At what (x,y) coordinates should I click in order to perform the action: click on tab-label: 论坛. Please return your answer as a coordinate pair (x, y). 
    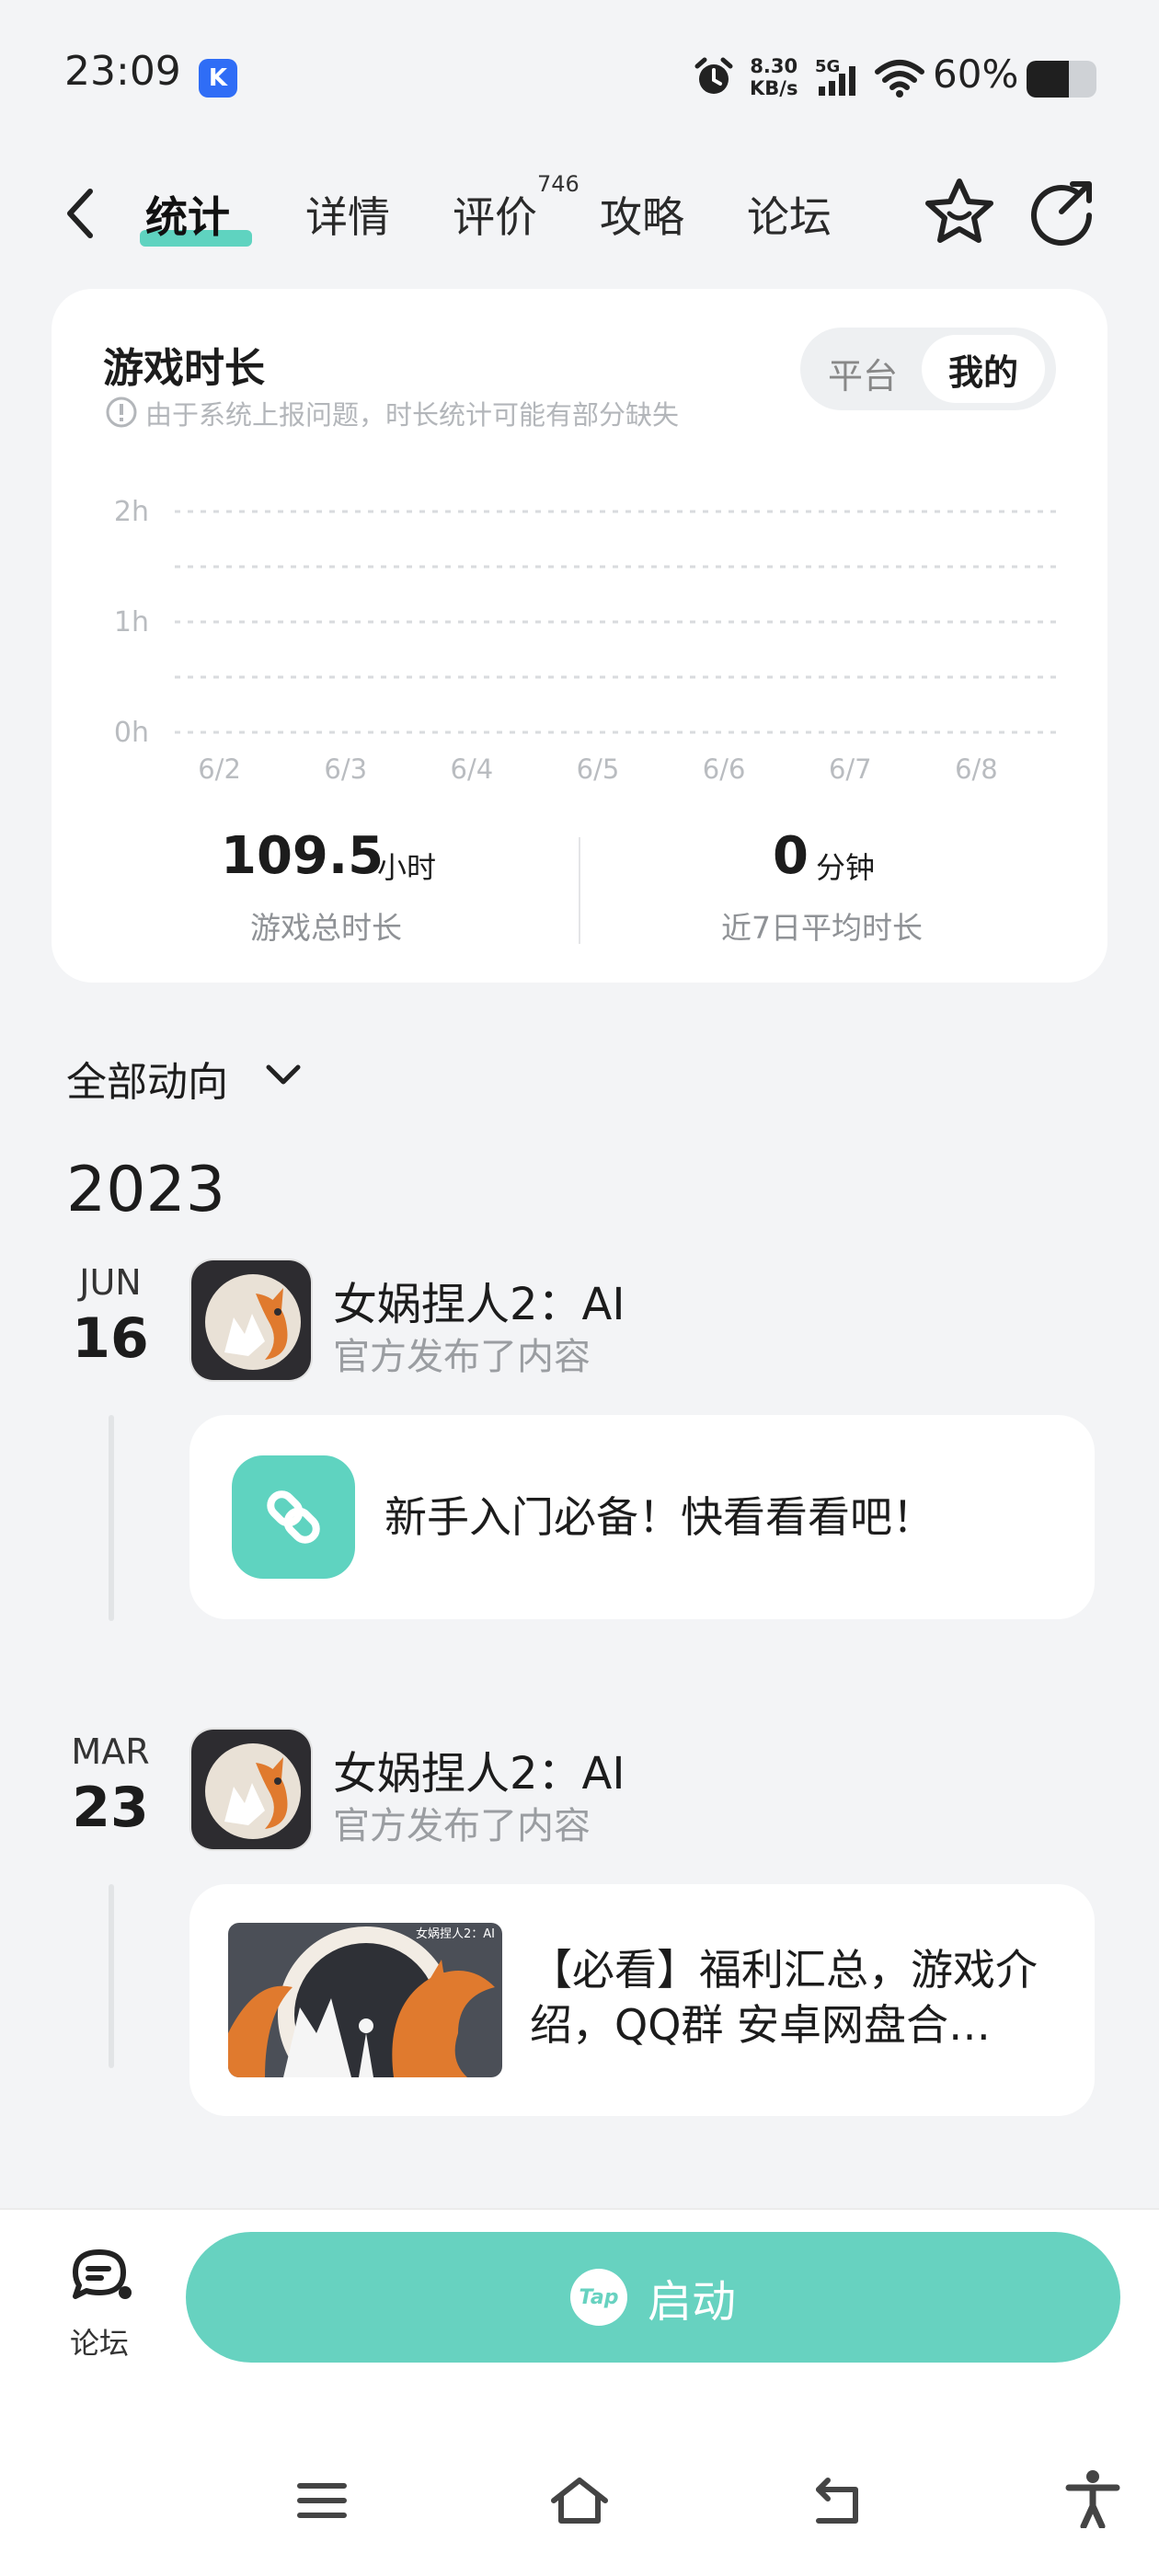
    Looking at the image, I should click on (789, 217).